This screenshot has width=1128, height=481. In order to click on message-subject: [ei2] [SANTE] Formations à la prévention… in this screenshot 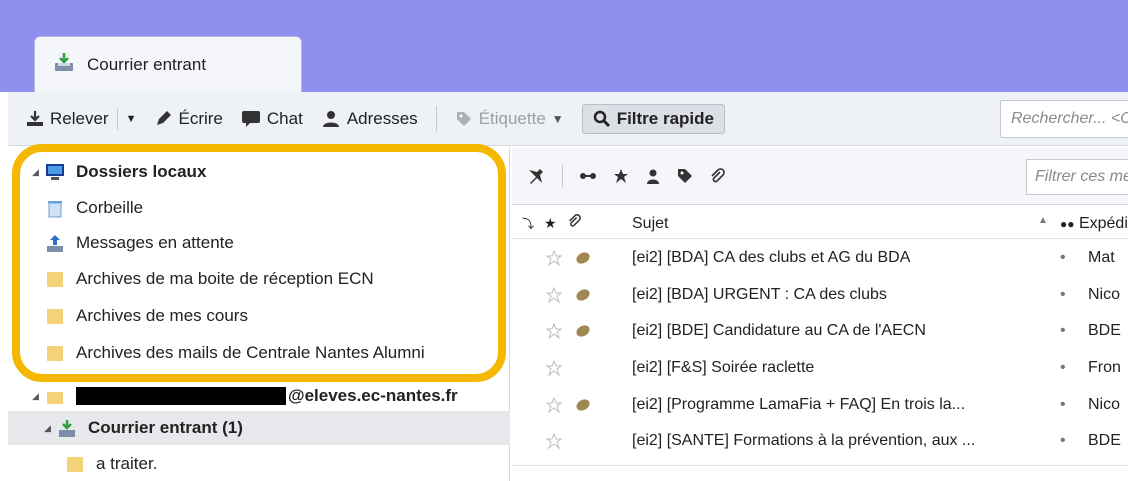, I will do `click(804, 440)`.